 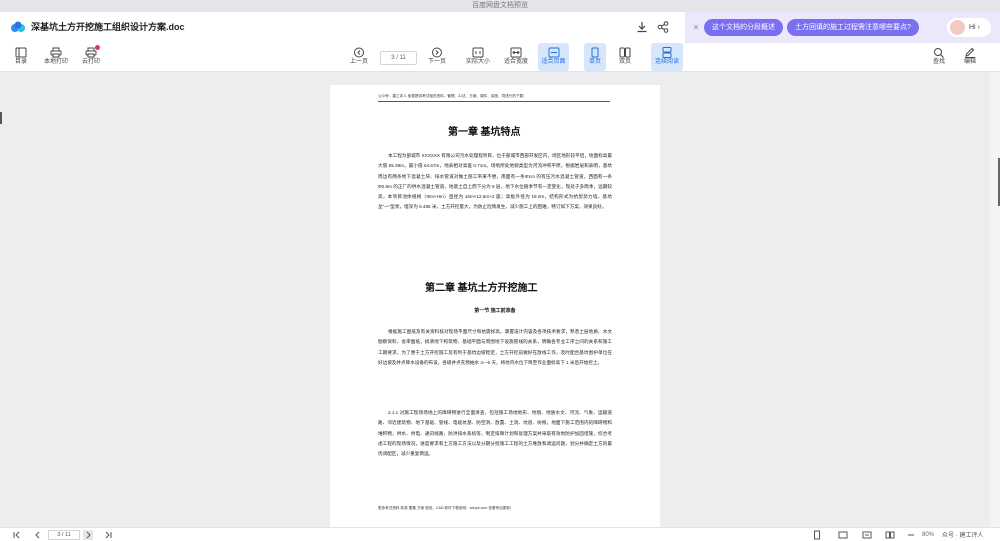 I want to click on watermark: 众号 · 建工评人, so click(x=963, y=536).